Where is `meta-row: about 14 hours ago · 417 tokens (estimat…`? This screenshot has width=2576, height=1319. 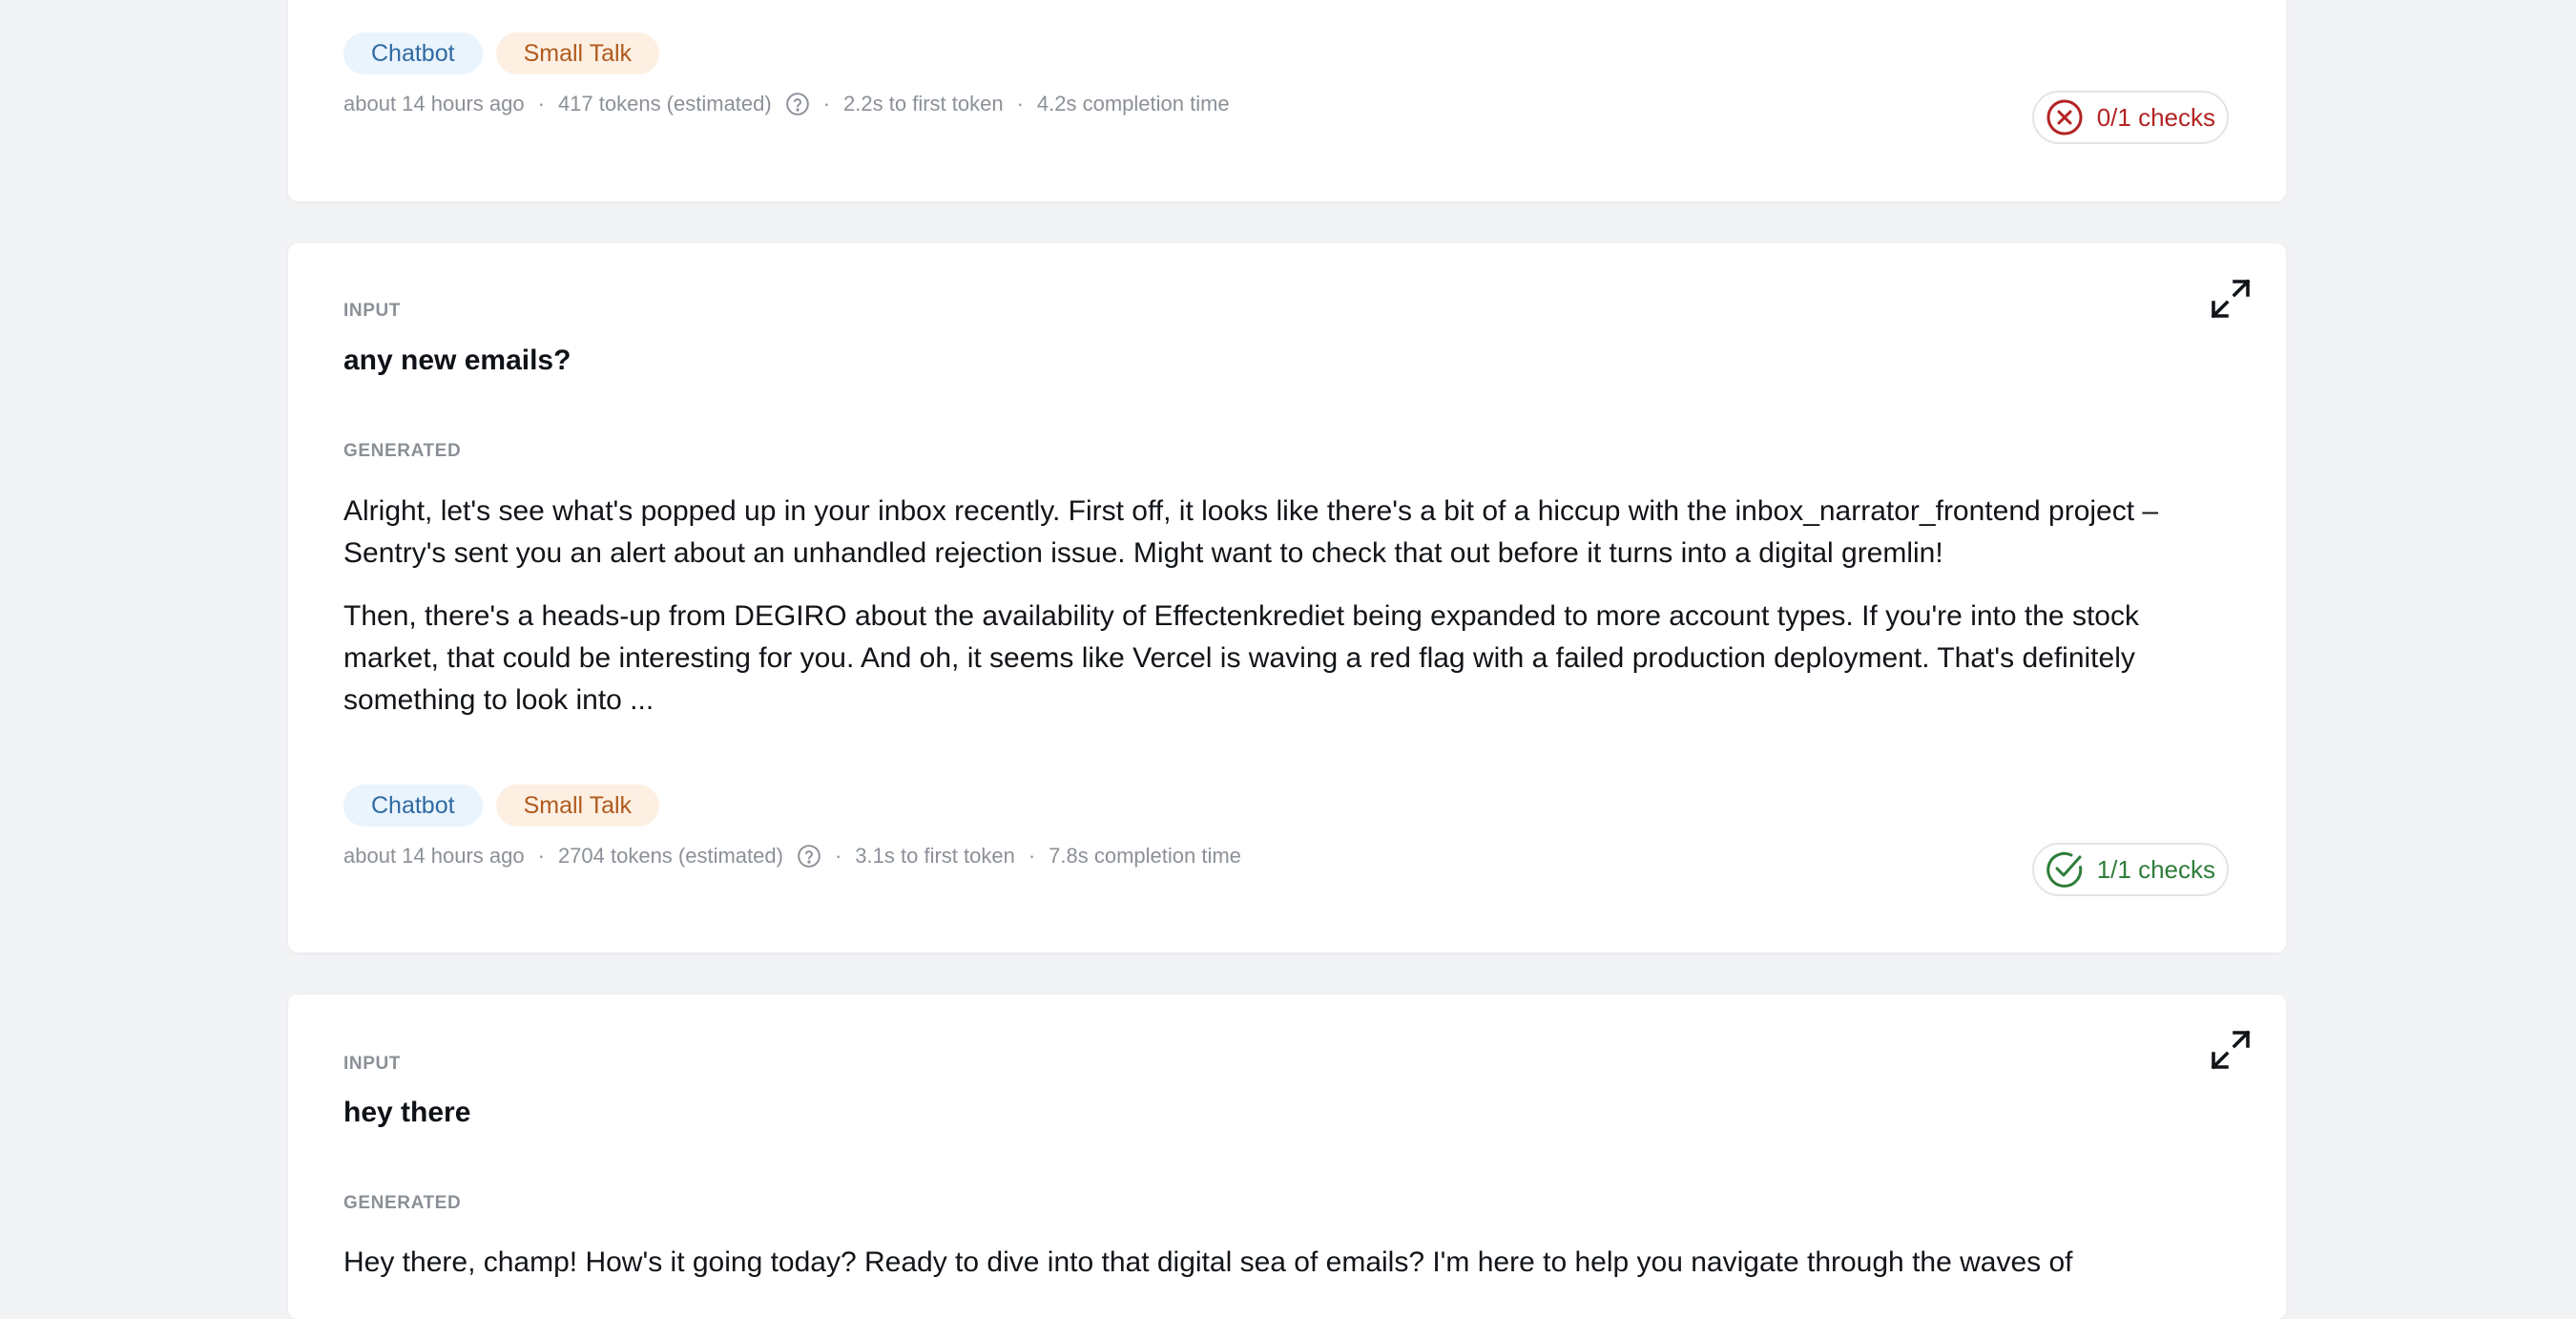
meta-row: about 14 hours ago · 417 tokens (estimat… is located at coordinates (786, 104).